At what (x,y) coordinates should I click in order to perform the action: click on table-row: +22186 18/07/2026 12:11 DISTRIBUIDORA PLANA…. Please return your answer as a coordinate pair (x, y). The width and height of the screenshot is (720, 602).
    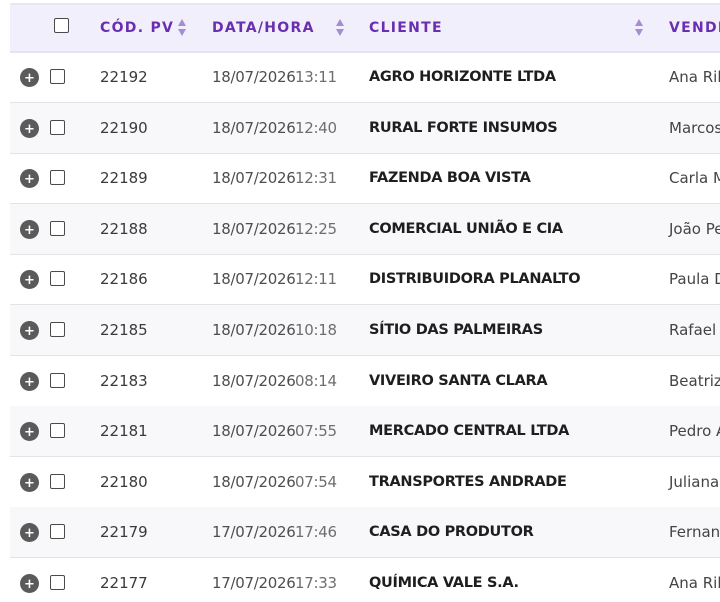
    Looking at the image, I should click on (365, 280).